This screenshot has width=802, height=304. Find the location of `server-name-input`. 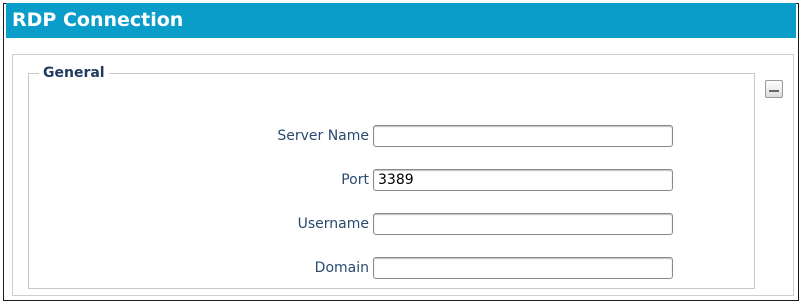

server-name-input is located at coordinates (523, 136).